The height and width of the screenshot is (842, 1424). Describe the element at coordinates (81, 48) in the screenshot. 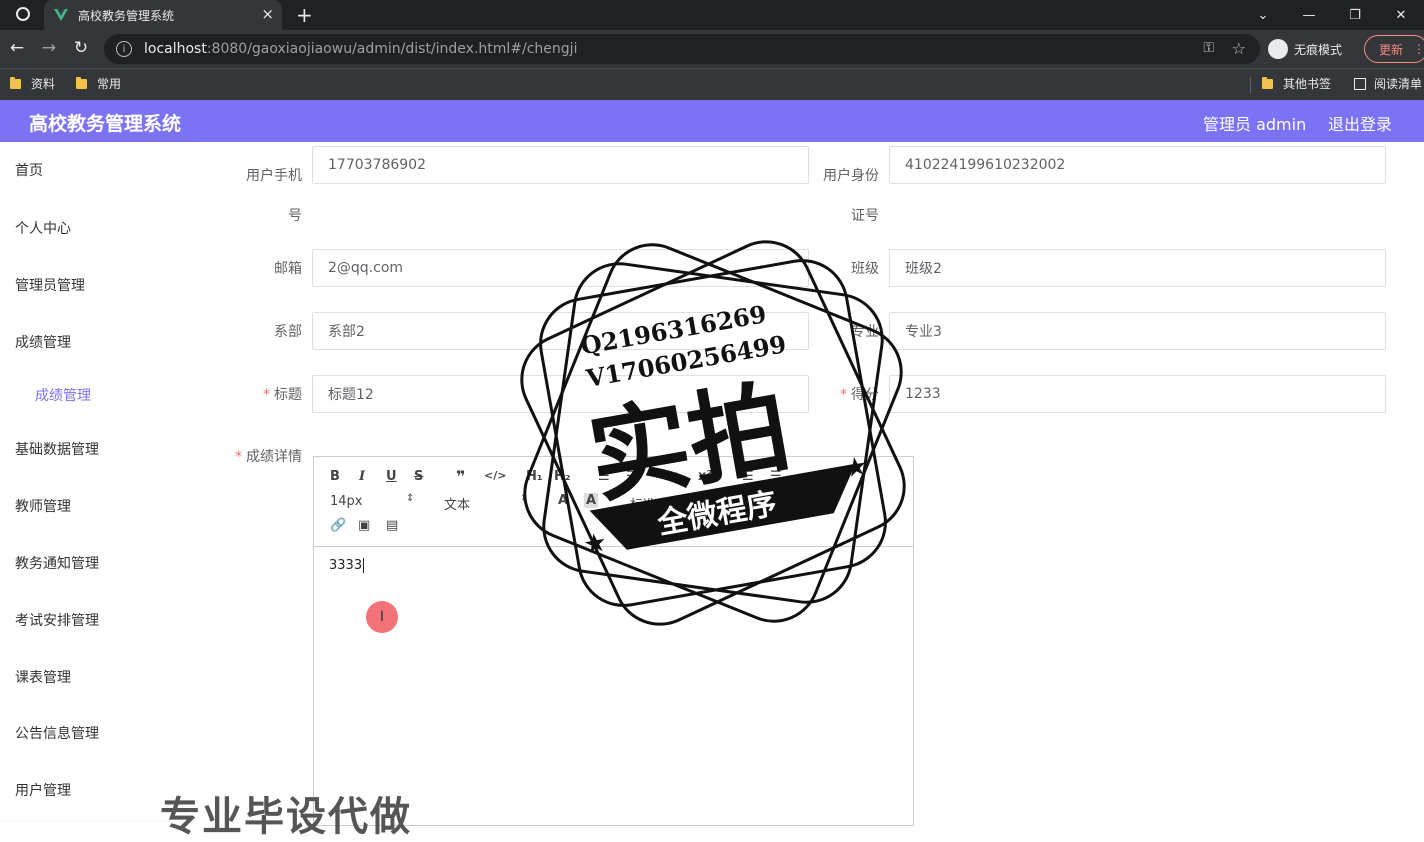

I see `reload-icon: ↻` at that location.